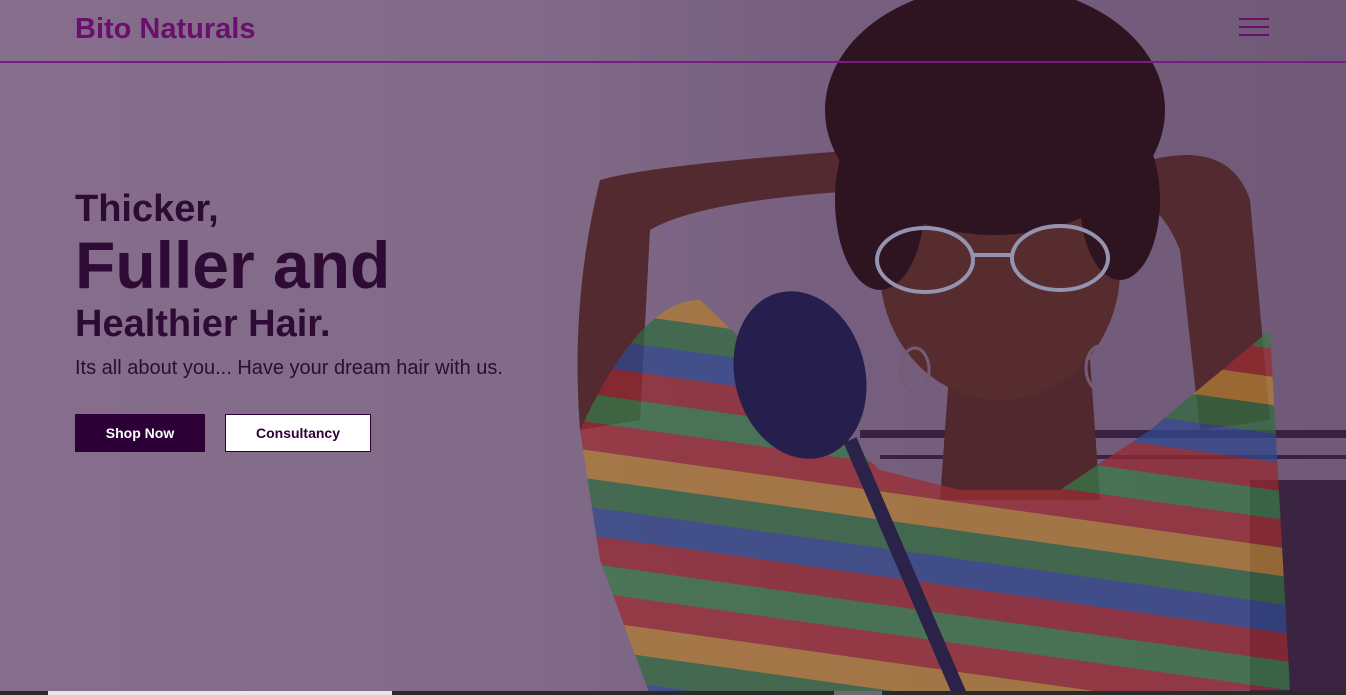 The height and width of the screenshot is (695, 1346). What do you see at coordinates (673, 31) in the screenshot?
I see `navbar: Bito Naturals` at bounding box center [673, 31].